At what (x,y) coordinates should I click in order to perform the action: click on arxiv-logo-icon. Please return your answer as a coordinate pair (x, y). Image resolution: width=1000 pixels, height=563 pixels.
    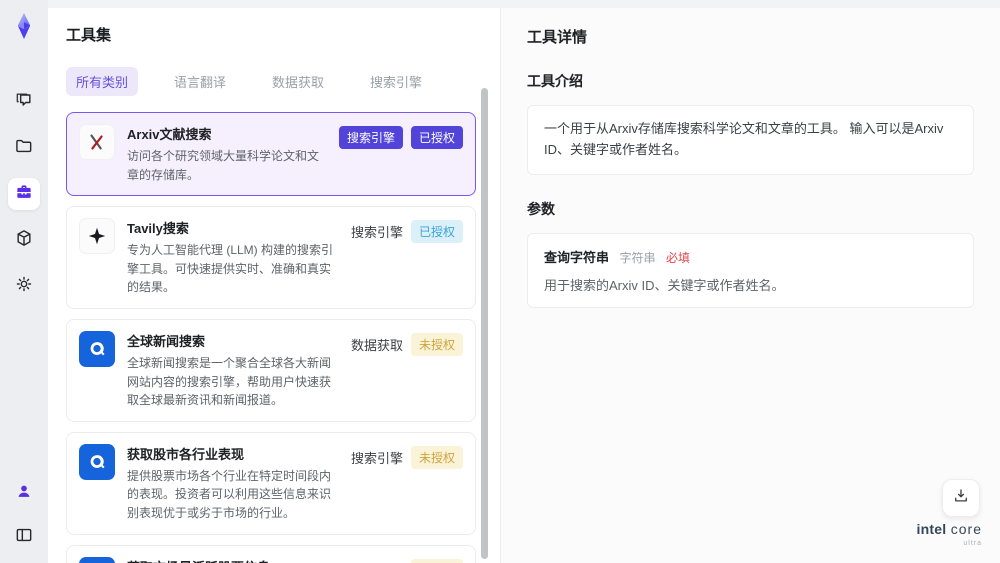
    Looking at the image, I should click on (97, 142).